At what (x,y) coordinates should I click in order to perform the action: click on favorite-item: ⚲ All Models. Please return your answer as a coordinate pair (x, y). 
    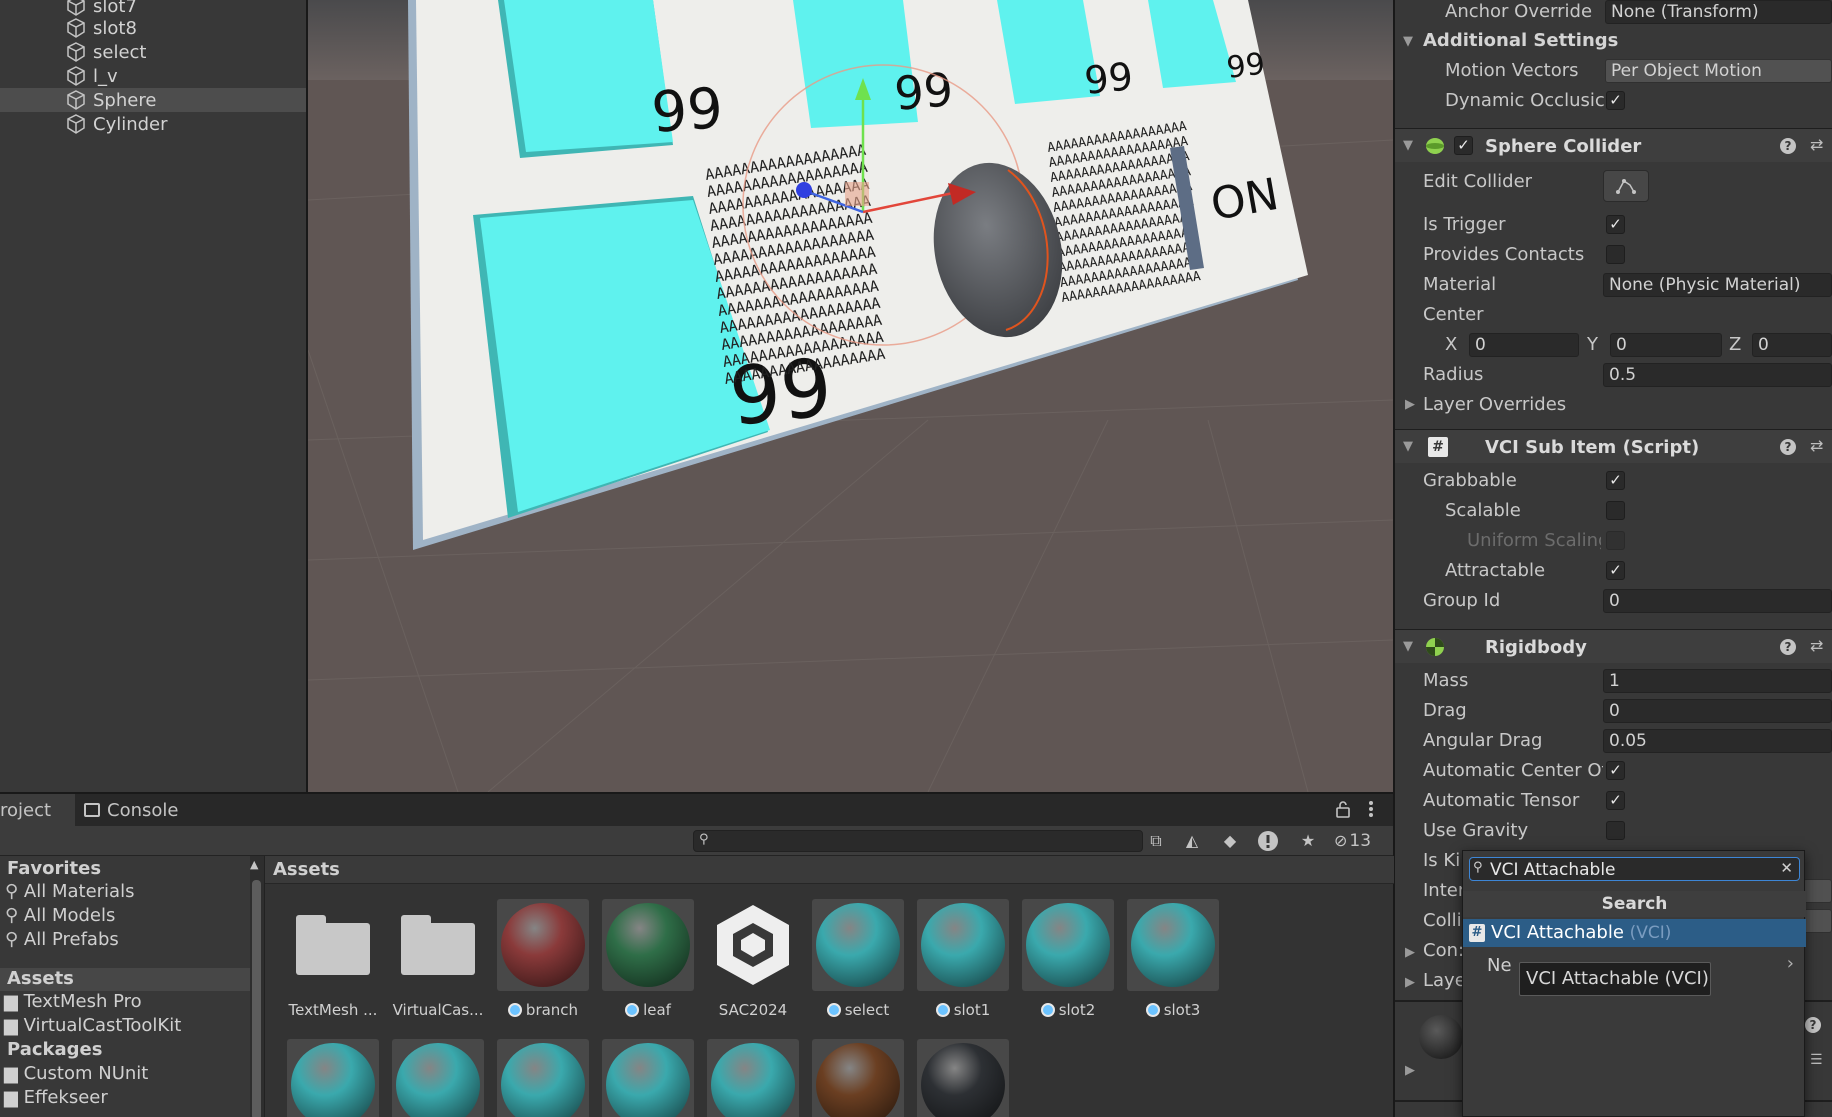
    Looking at the image, I should click on (125, 916).